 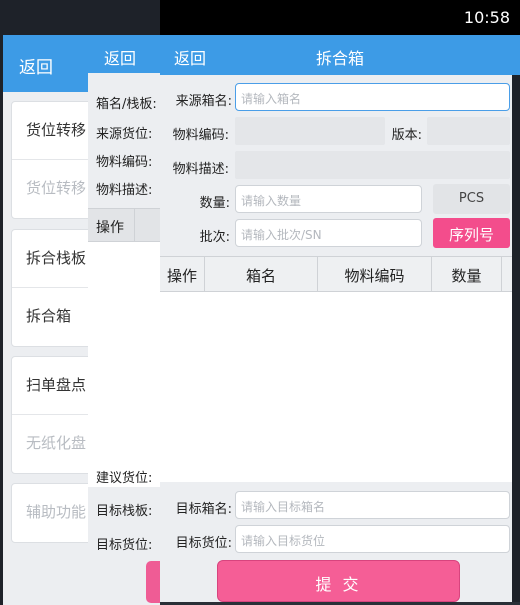 I want to click on middle-header: 返回, so click(x=128, y=54).